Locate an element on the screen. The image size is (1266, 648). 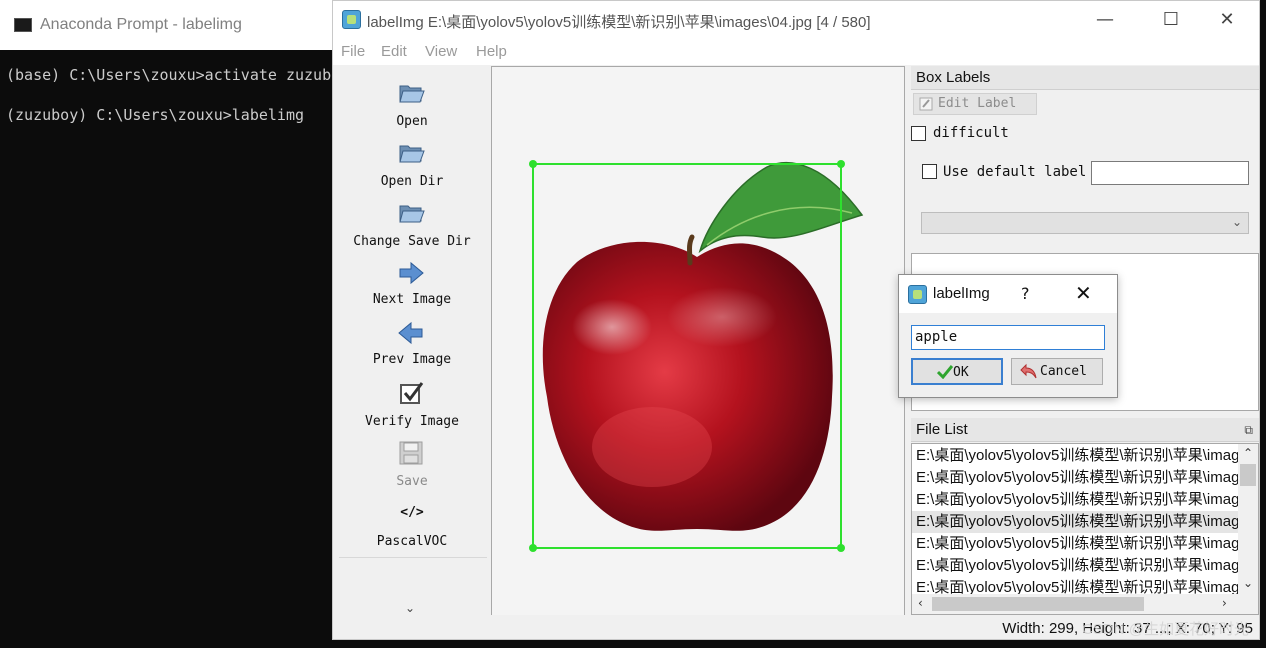
scroll-up-icon: ⌃ is located at coordinates (1248, 453).